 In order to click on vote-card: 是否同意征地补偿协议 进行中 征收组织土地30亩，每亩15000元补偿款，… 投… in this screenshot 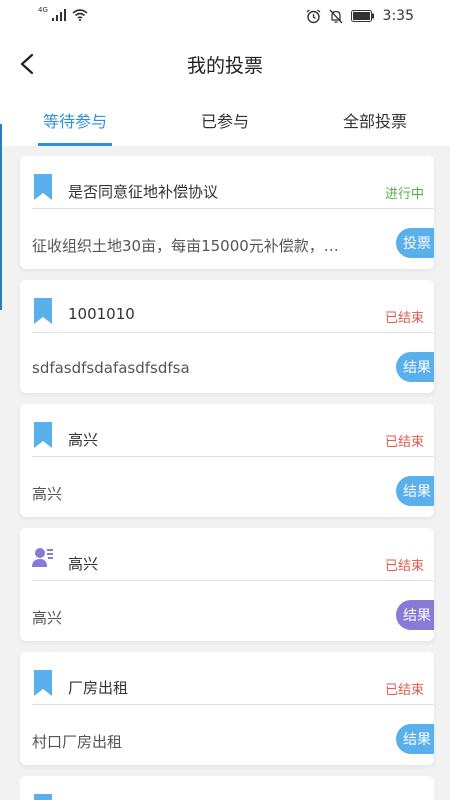, I will do `click(227, 212)`.